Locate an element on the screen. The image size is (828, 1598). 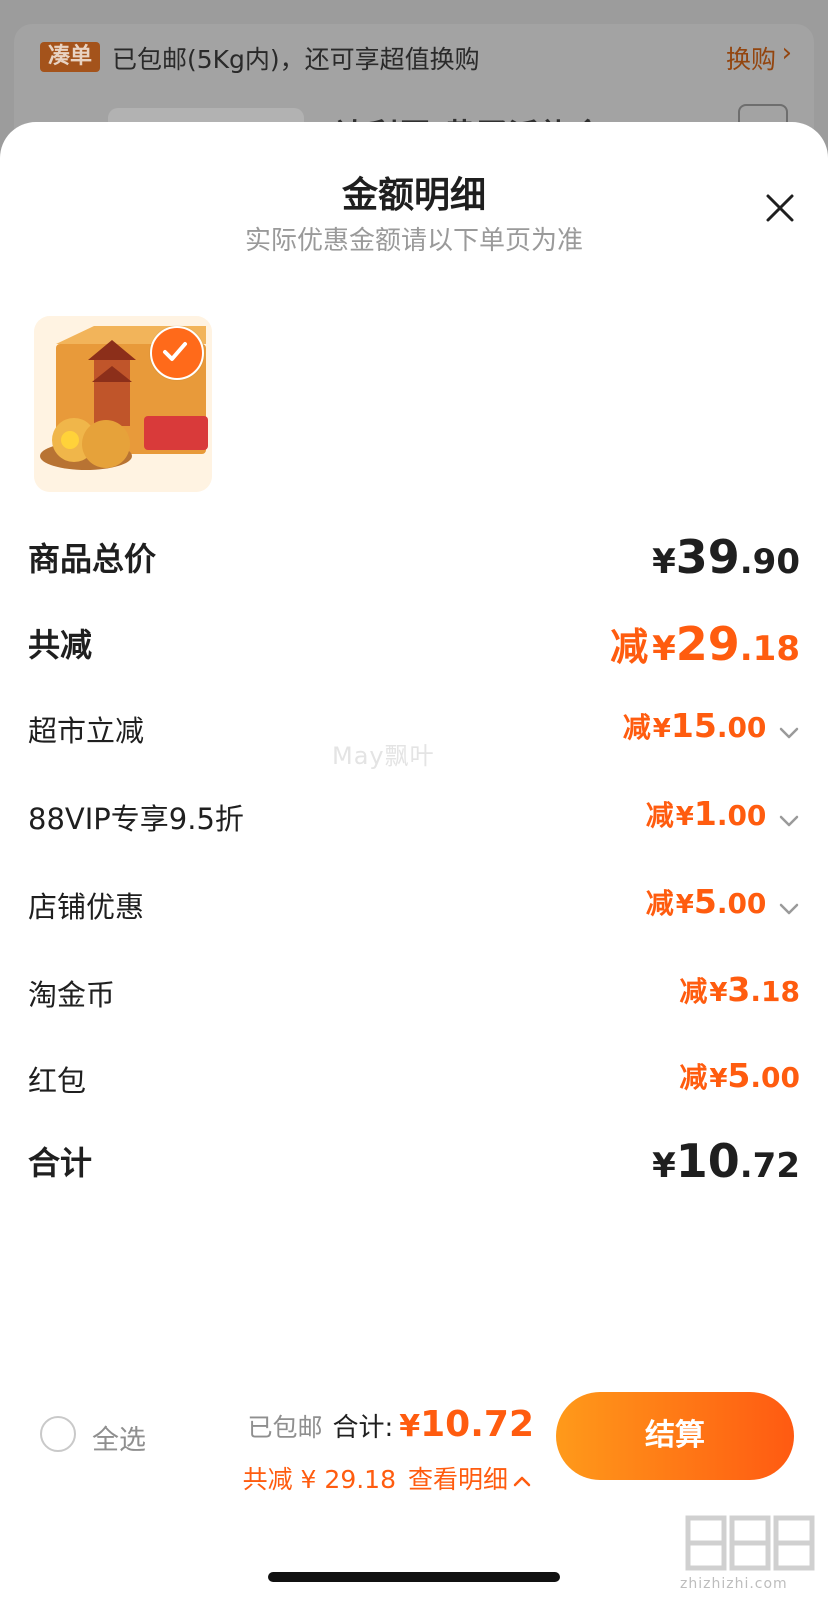
sheet-subtitle: 实际优惠金额请以下单页为准 is located at coordinates (413, 241).